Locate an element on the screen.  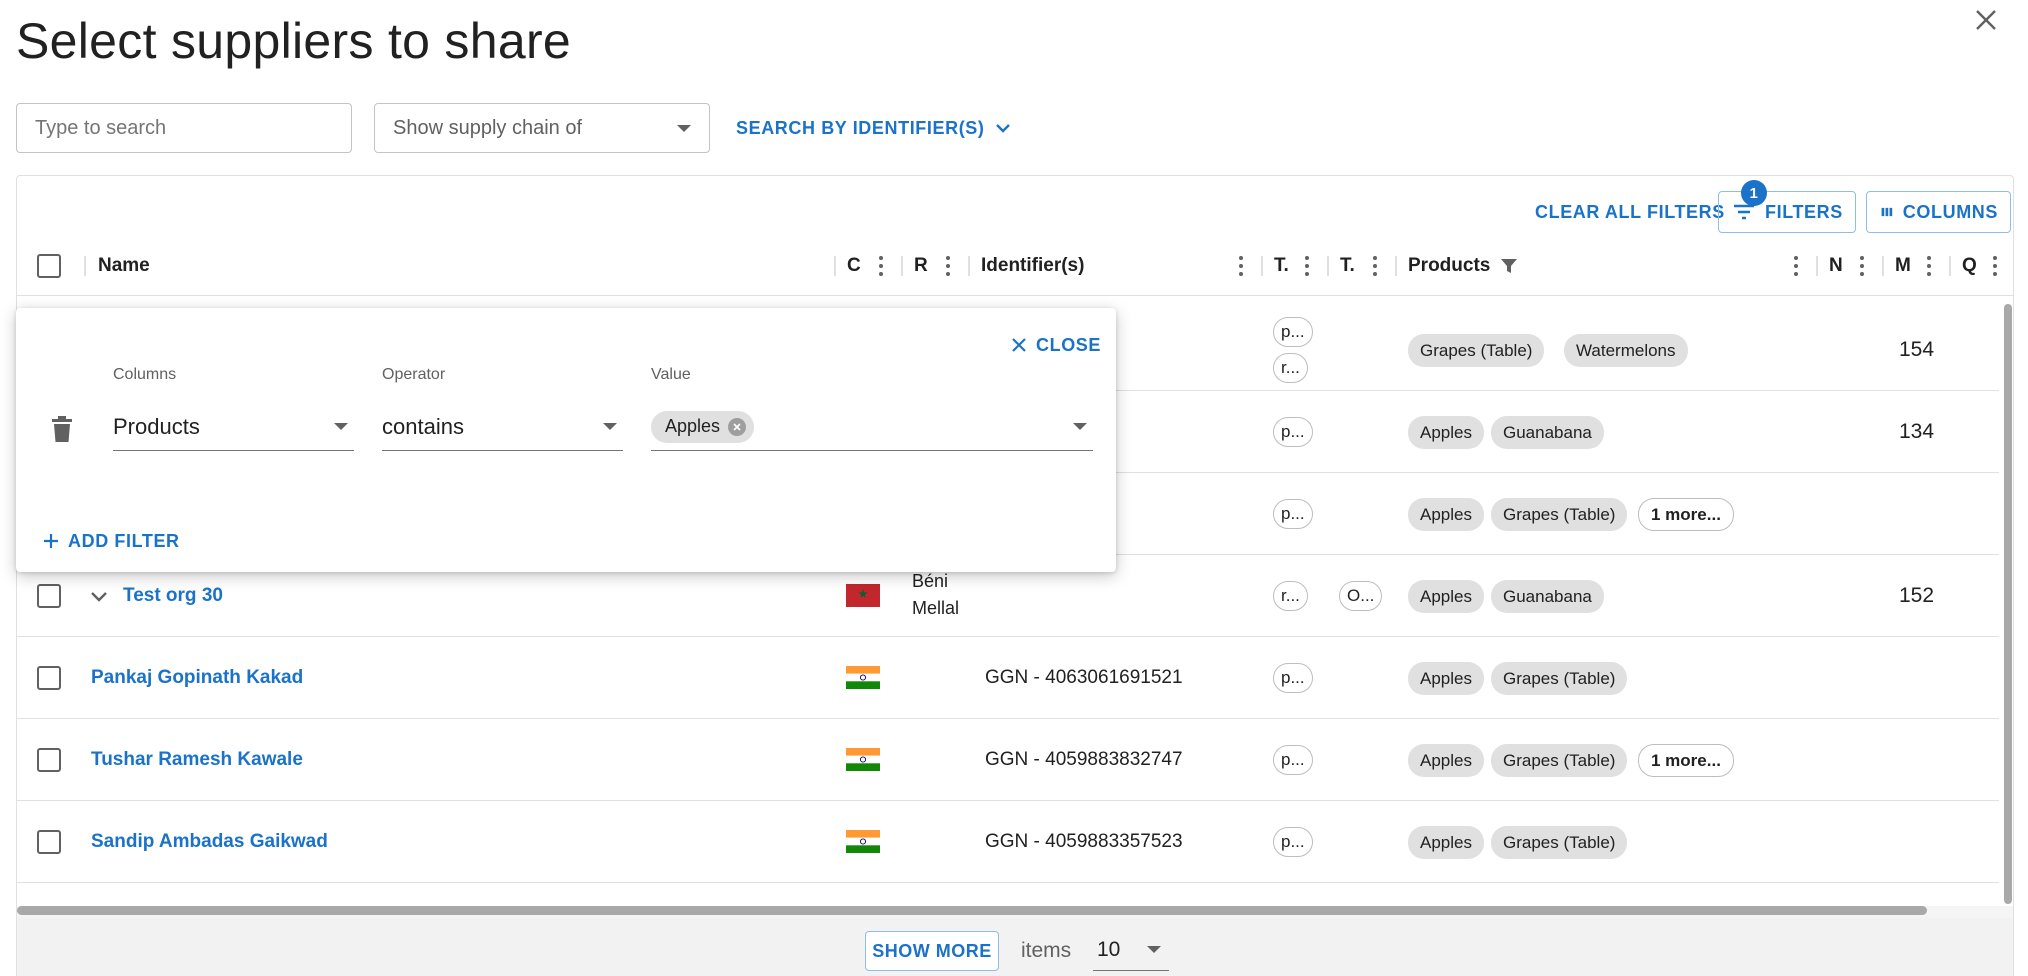
filters-button: 1 FILTERS is located at coordinates (1787, 206).